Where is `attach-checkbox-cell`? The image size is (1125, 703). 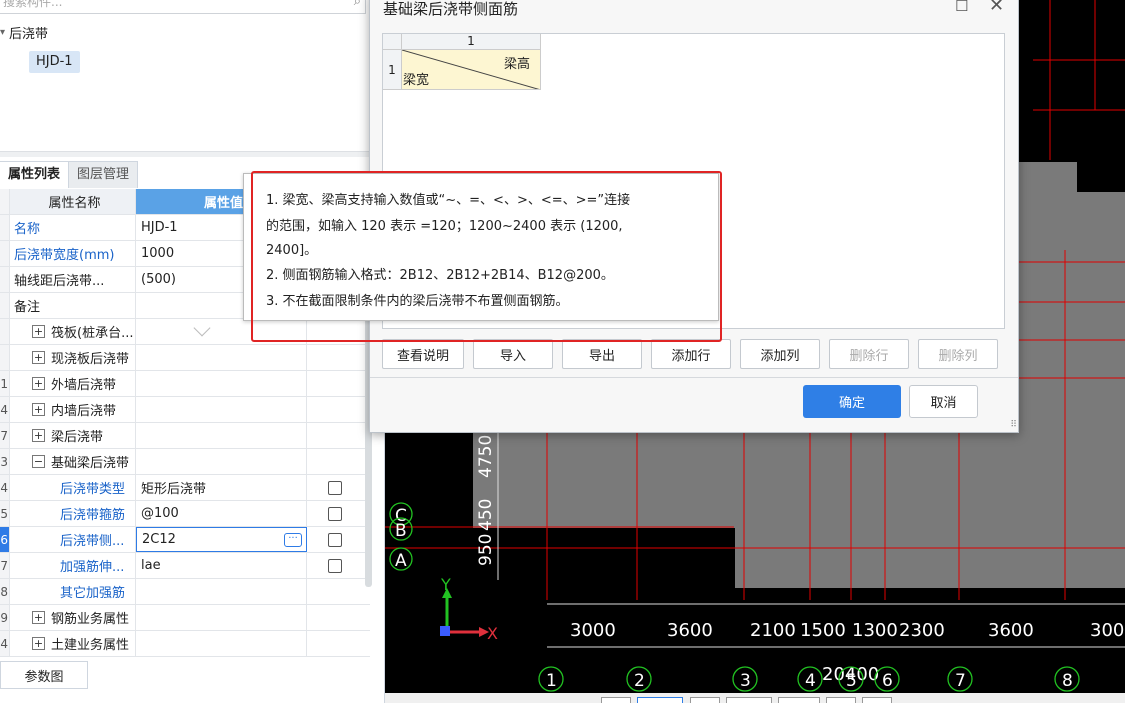
attach-checkbox-cell is located at coordinates (335, 461).